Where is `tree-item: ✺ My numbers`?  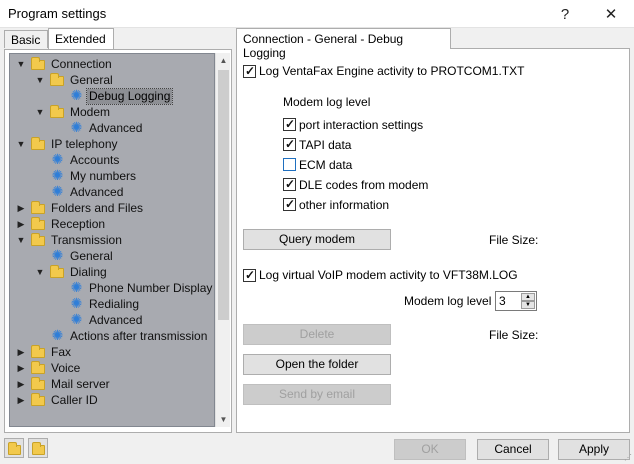 tree-item: ✺ My numbers is located at coordinates (112, 176).